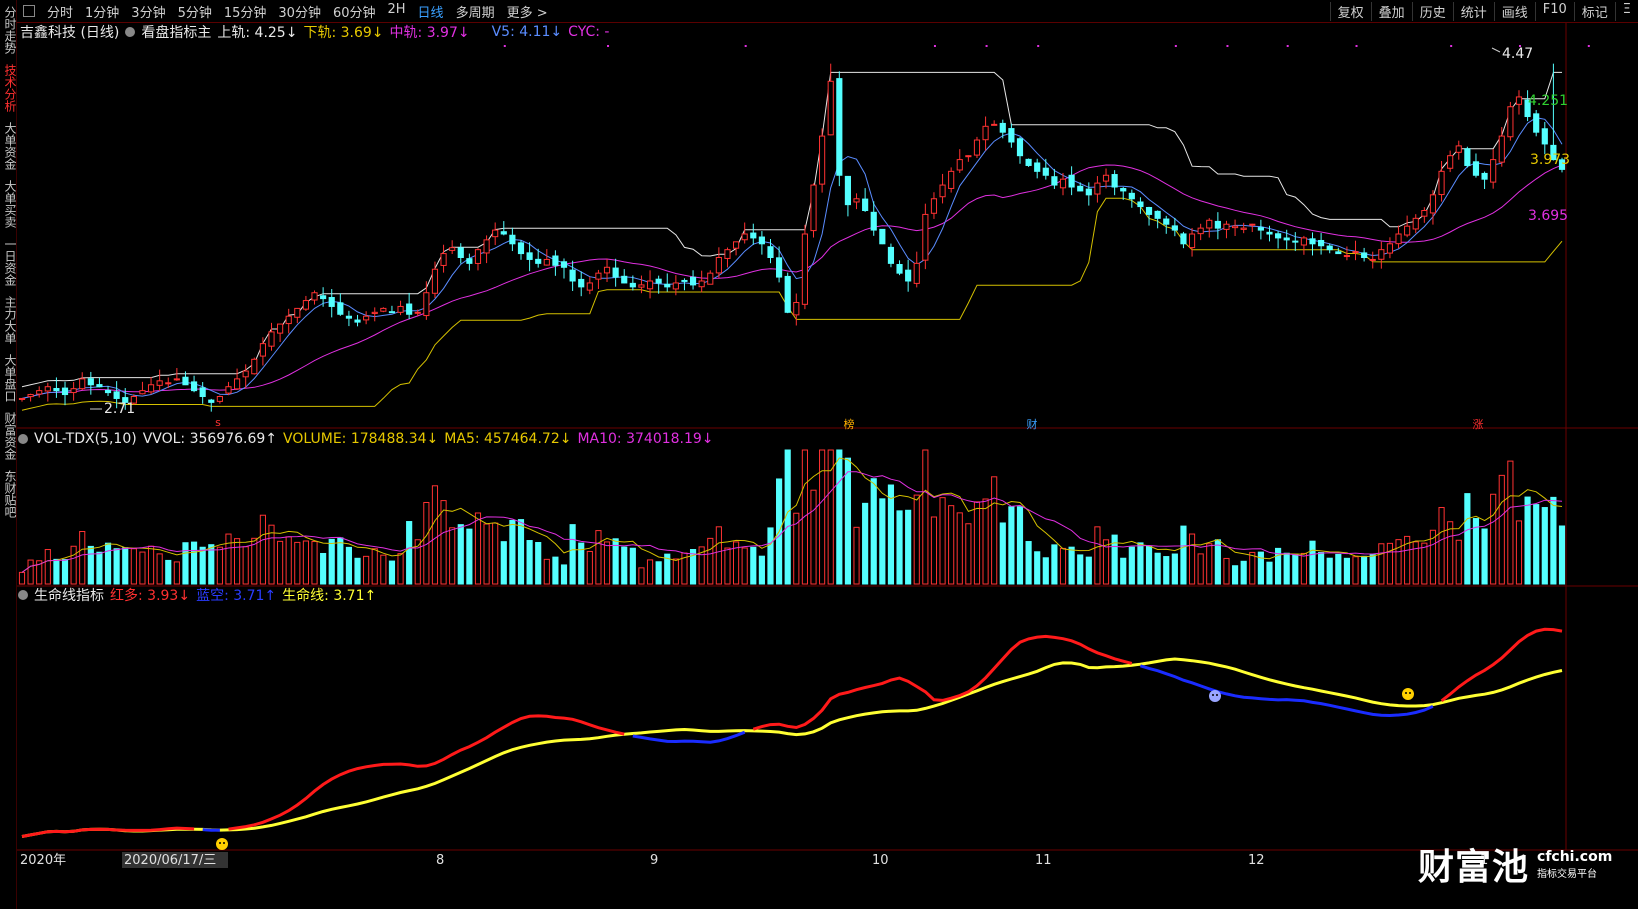 The height and width of the screenshot is (909, 1638). What do you see at coordinates (1548, 101) in the screenshot?
I see `upper-price-label: 4.251` at bounding box center [1548, 101].